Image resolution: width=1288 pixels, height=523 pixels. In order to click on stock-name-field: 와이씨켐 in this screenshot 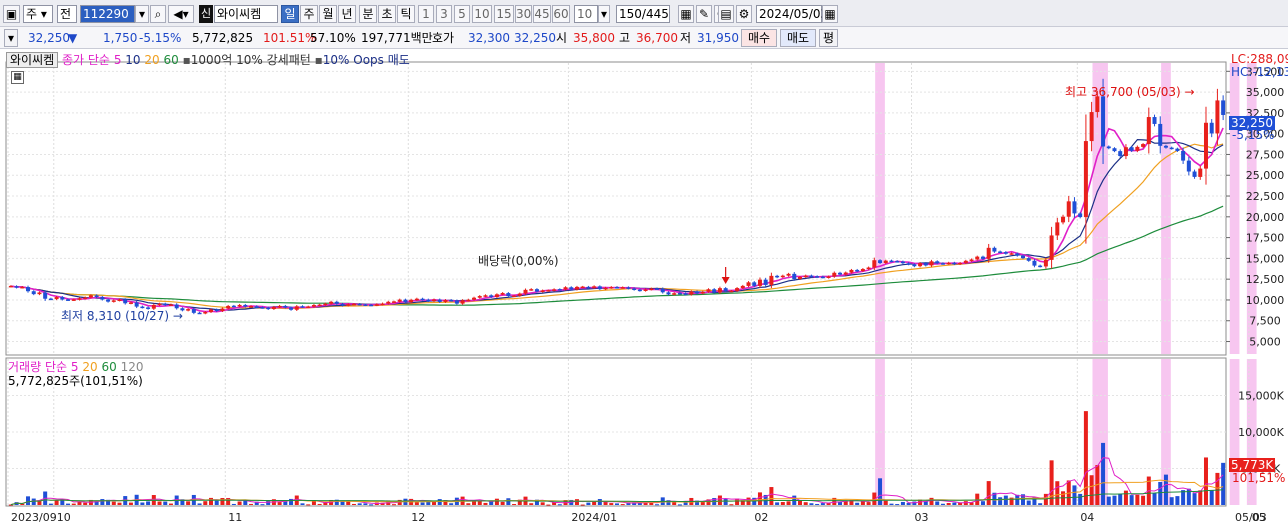, I will do `click(246, 14)`.